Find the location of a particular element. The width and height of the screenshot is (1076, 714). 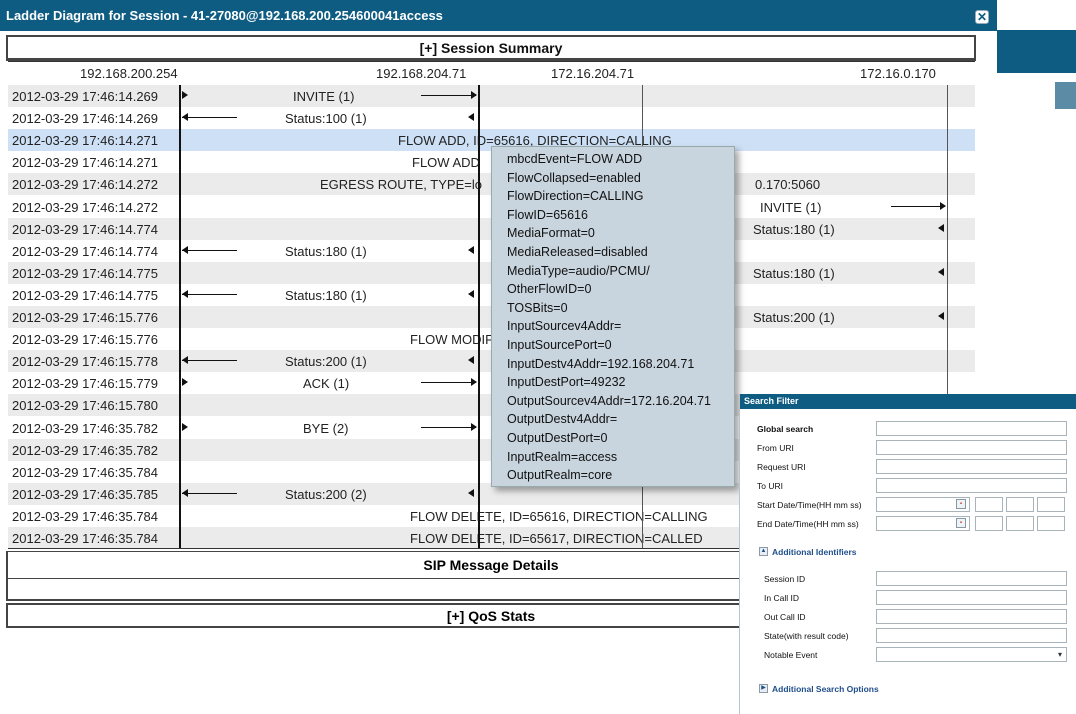

tooltip-line: TOSBits=0 is located at coordinates (537, 307).